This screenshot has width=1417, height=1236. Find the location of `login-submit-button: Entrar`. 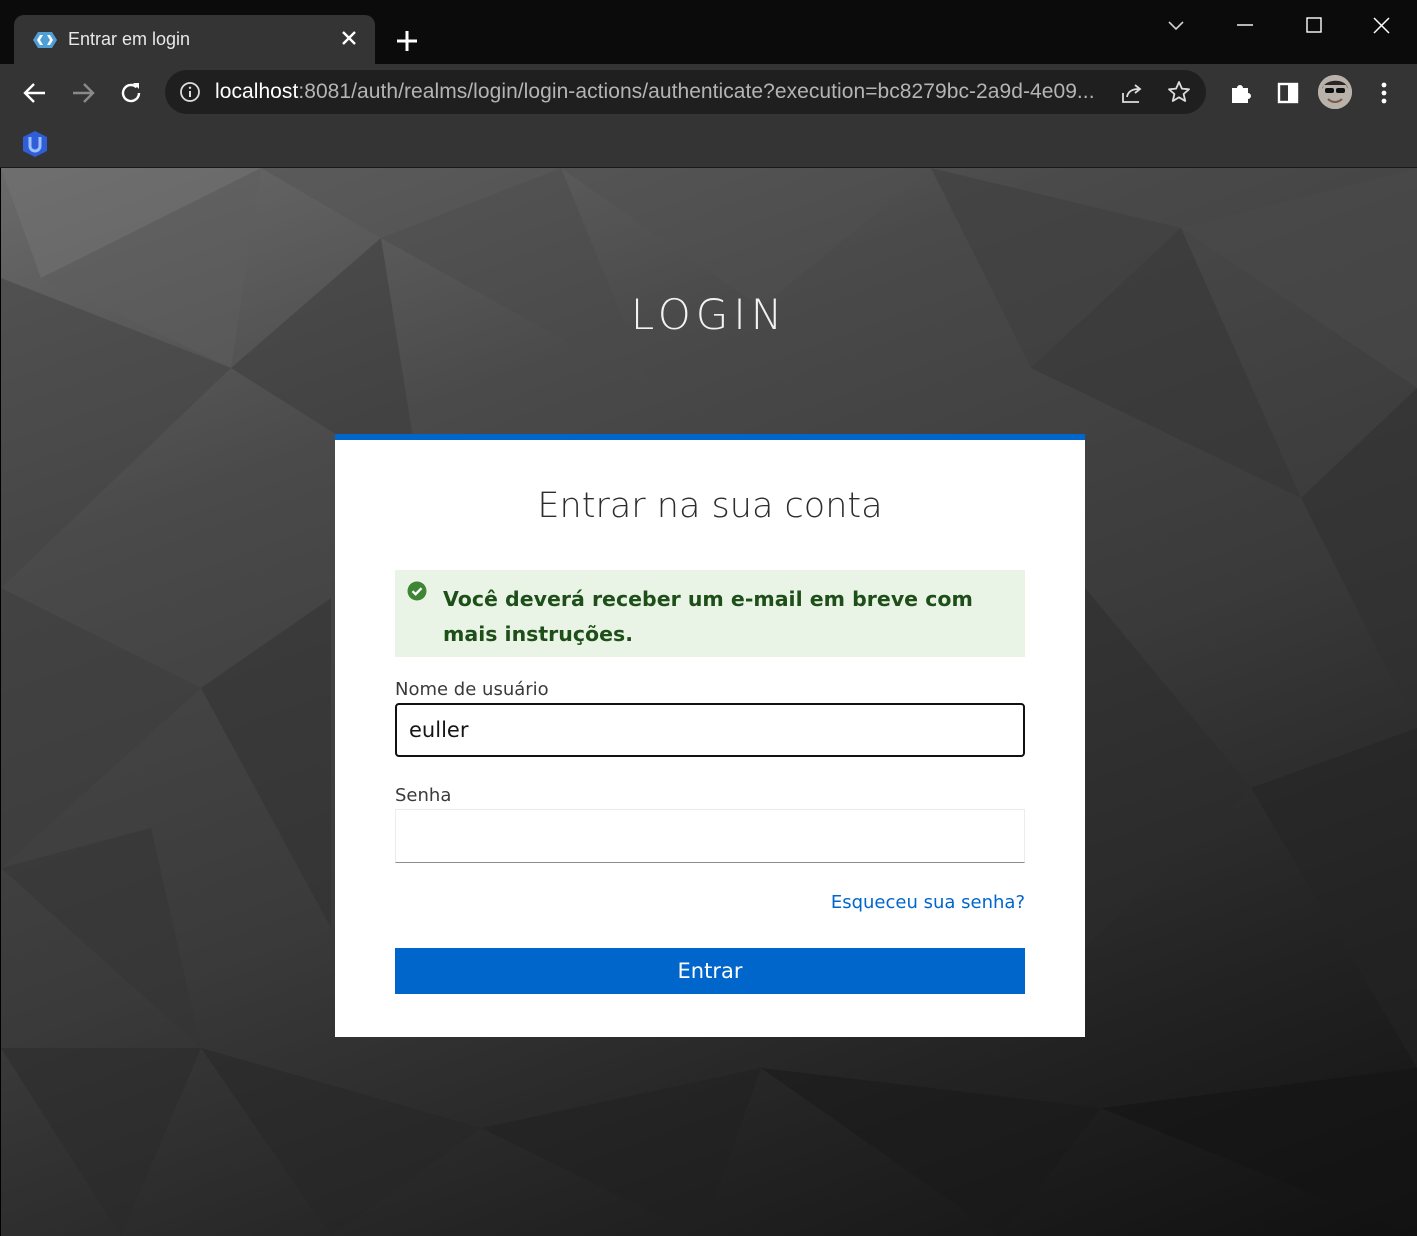

login-submit-button: Entrar is located at coordinates (710, 971).